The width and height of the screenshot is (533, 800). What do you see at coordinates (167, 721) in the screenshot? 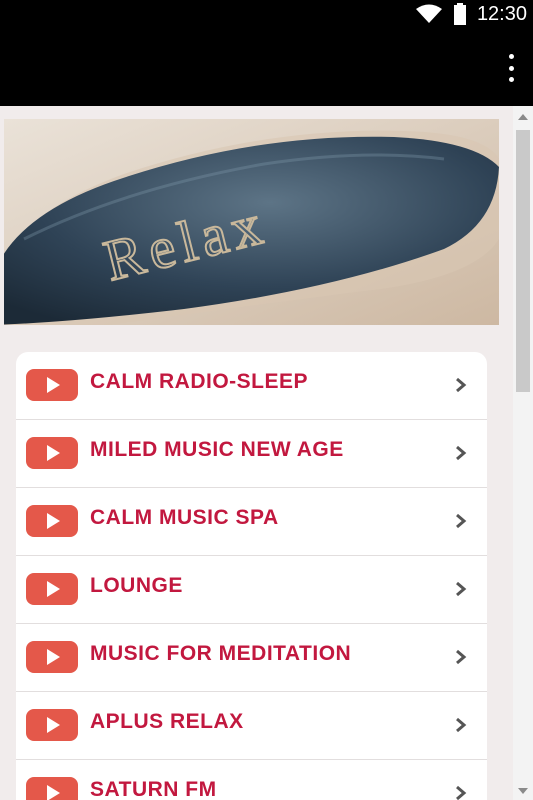
I see `station-label: APLUS RELAX` at bounding box center [167, 721].